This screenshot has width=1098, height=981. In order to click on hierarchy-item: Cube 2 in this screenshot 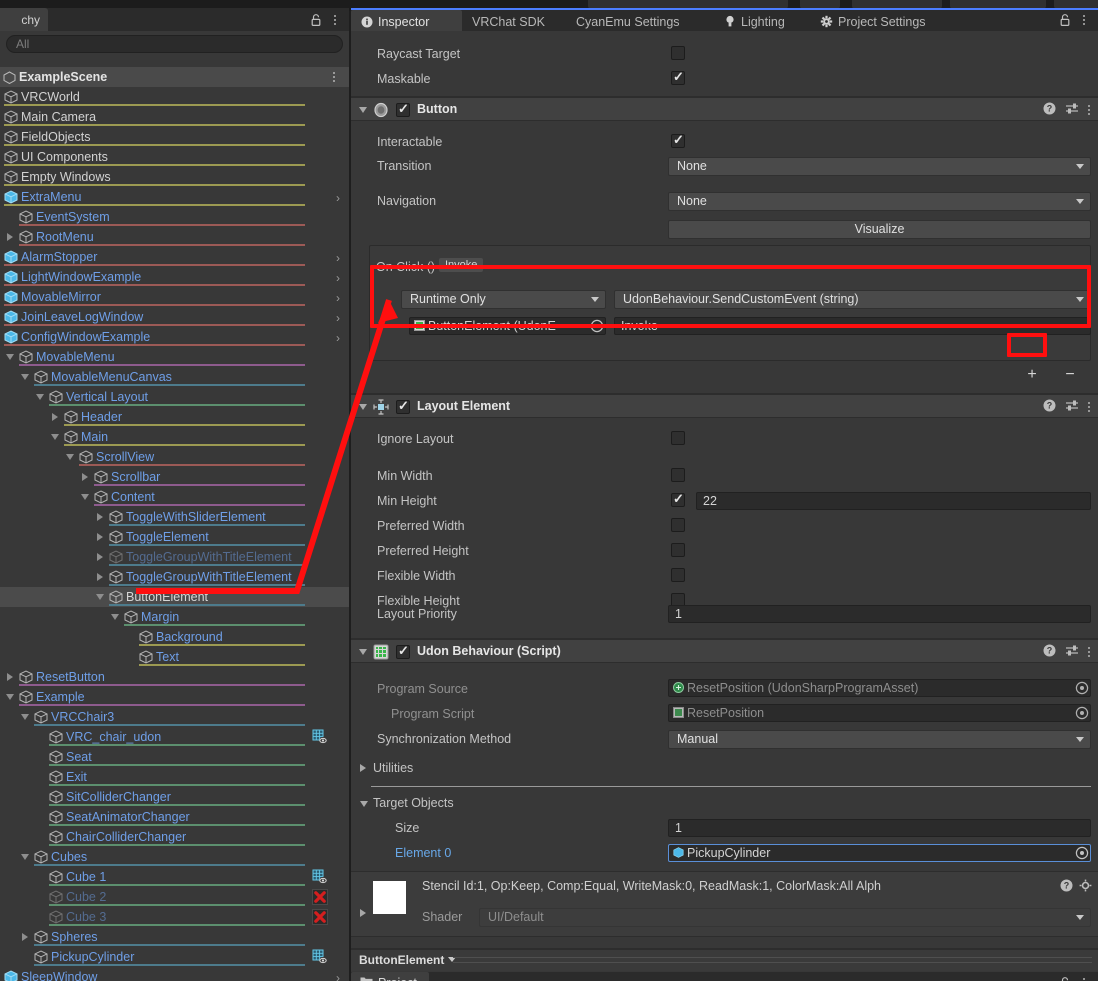, I will do `click(174, 897)`.